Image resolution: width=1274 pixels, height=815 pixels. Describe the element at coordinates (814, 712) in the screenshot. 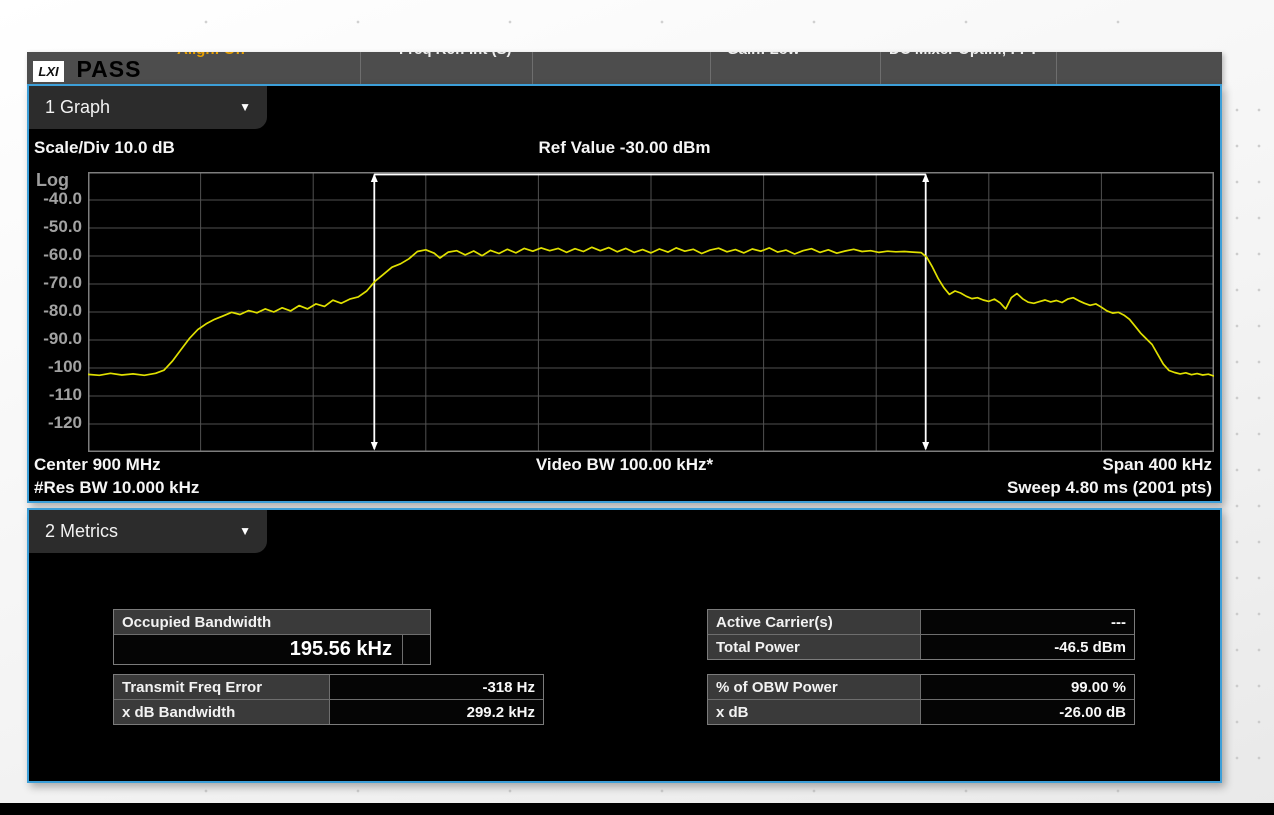

I see `xdb-label: x dB` at that location.